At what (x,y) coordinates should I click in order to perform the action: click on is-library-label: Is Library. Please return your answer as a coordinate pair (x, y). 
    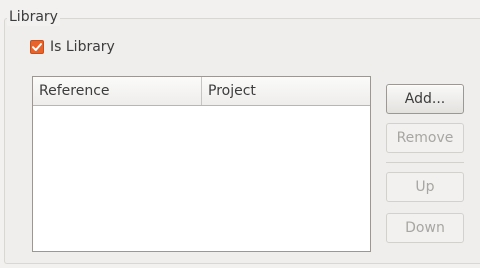
    Looking at the image, I should click on (82, 47).